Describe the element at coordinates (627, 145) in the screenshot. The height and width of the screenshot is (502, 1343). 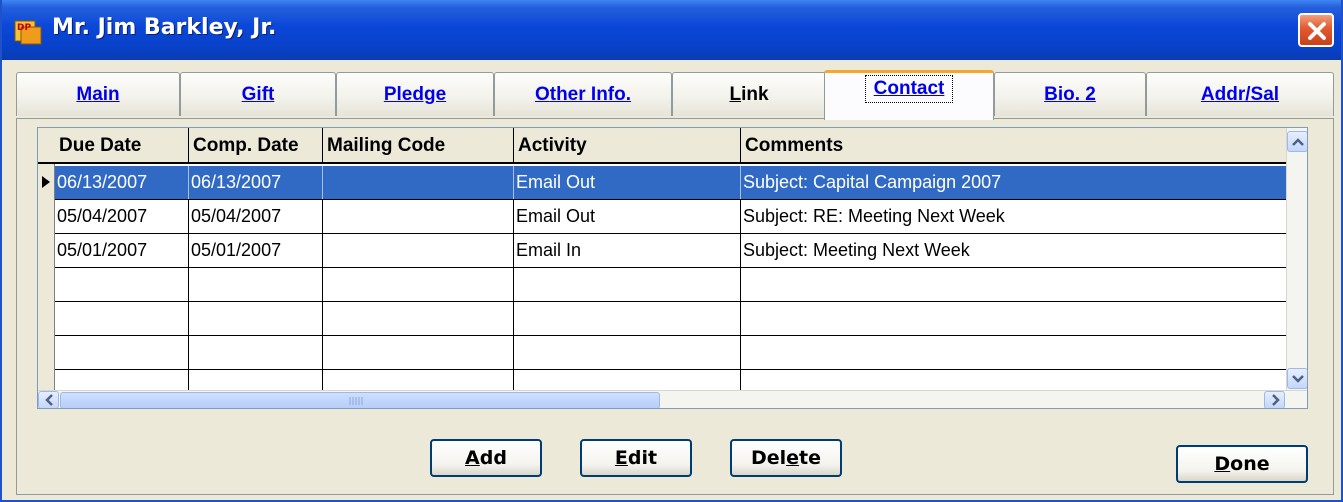
I see `column-header-activity: Activity` at that location.